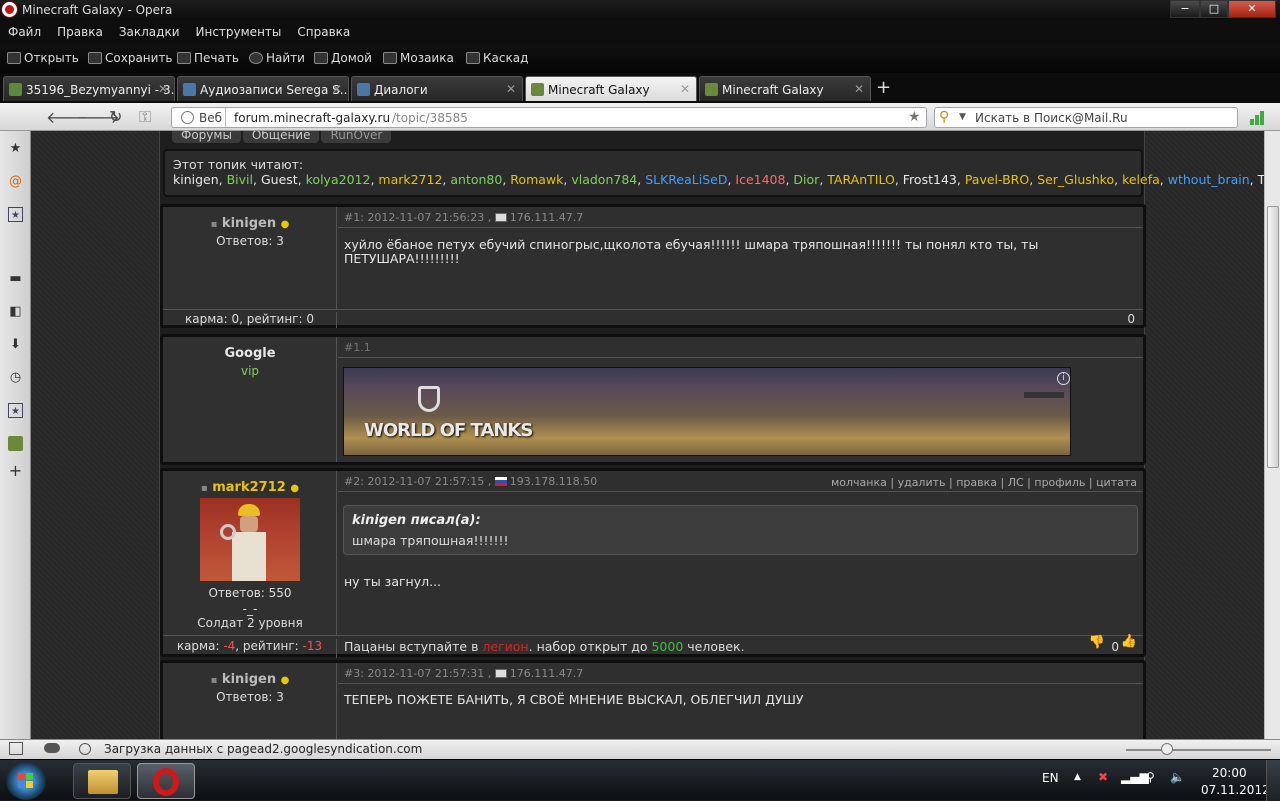 This screenshot has height=801, width=1280. I want to click on breadcrumb-runover: RunOver, so click(356, 137).